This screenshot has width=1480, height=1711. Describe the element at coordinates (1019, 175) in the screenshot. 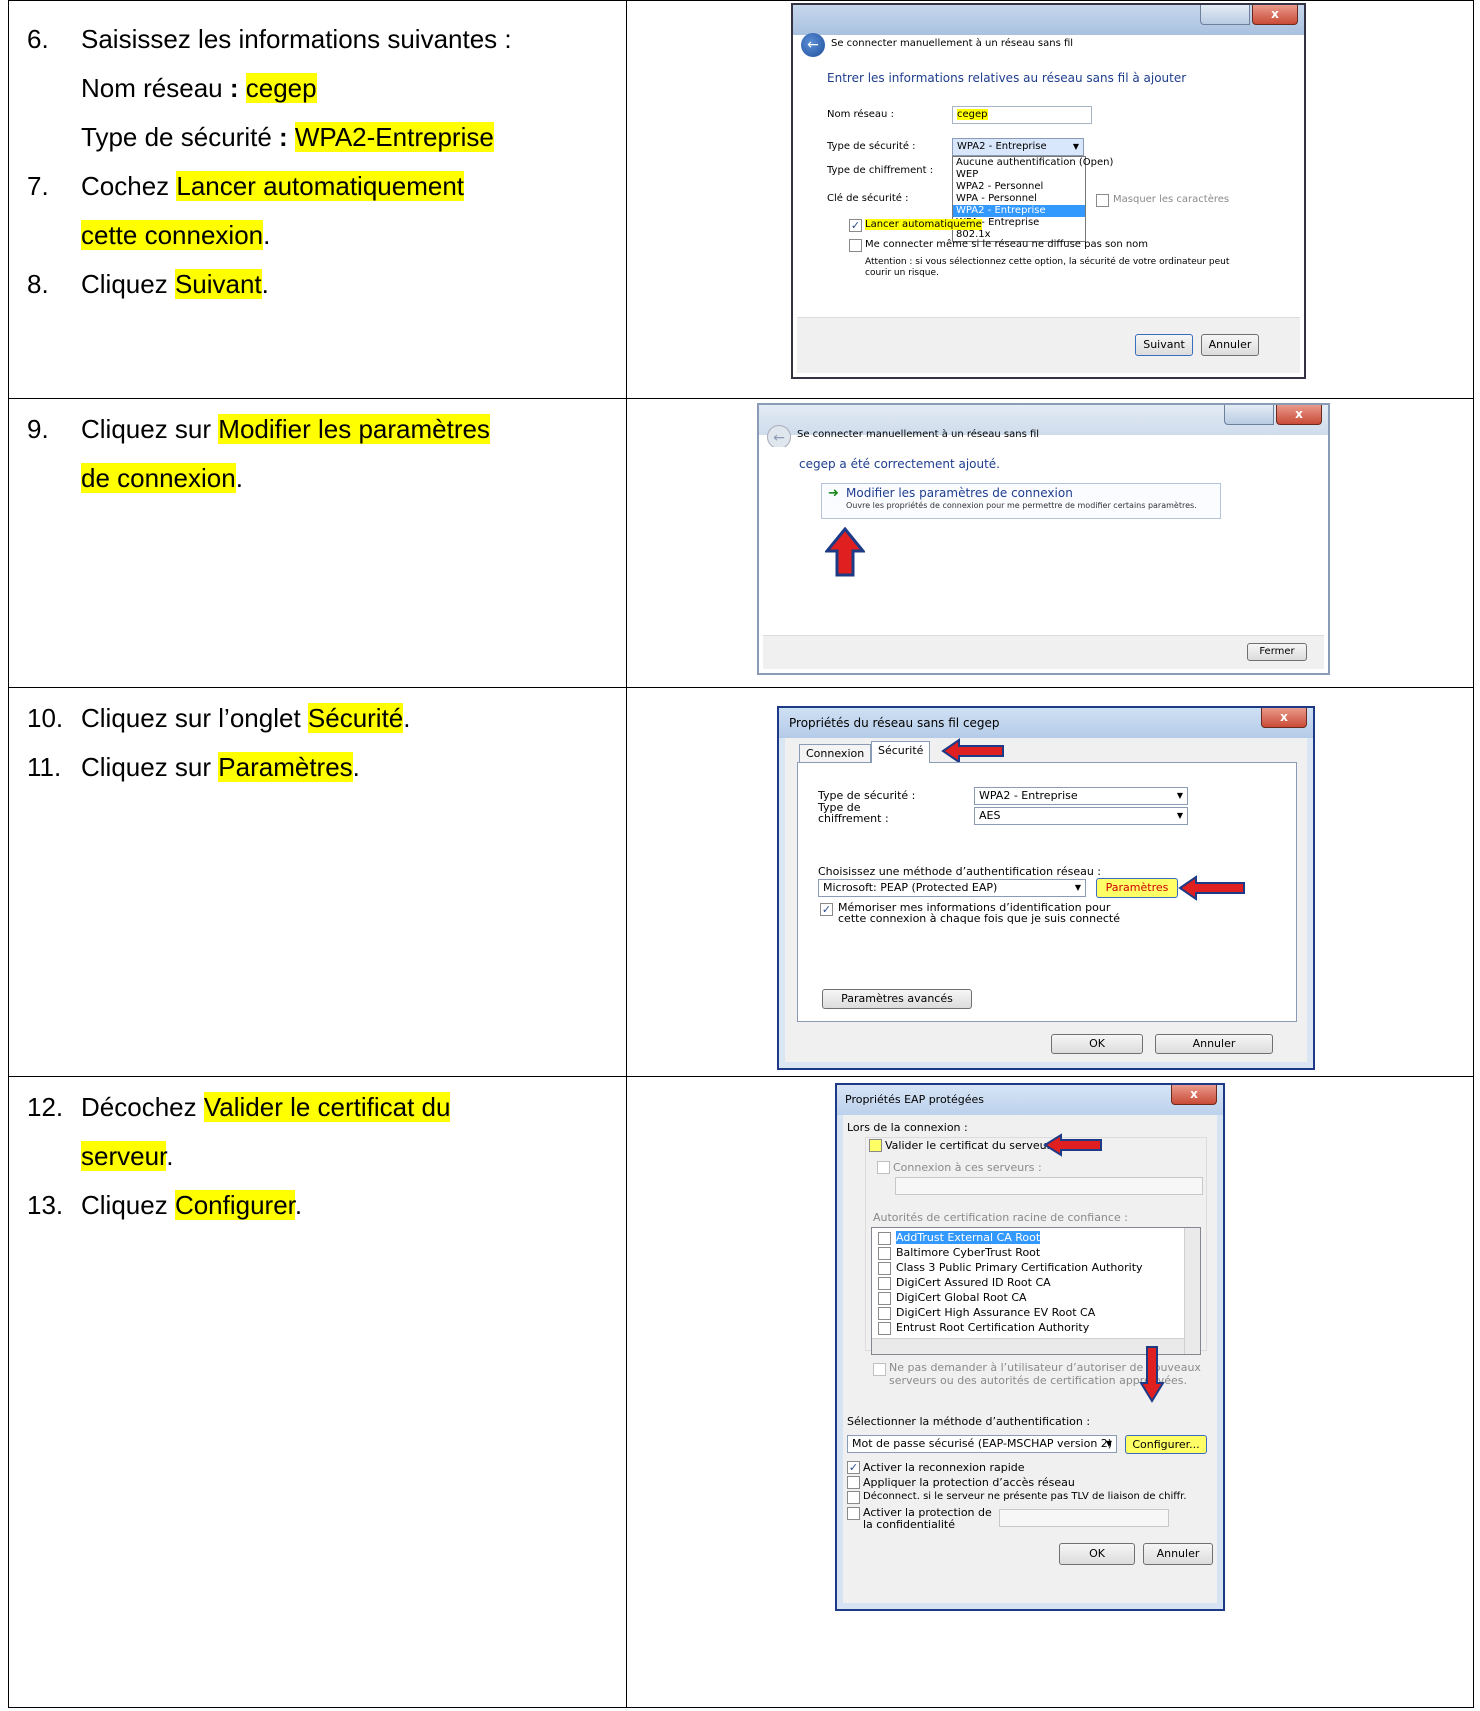

I see `dropdown-option: WEP` at that location.